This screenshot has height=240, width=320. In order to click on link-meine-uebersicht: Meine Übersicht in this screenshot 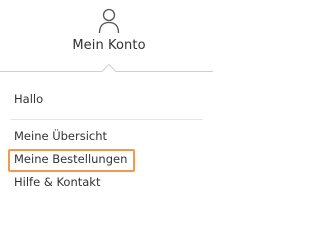, I will do `click(70, 139)`.